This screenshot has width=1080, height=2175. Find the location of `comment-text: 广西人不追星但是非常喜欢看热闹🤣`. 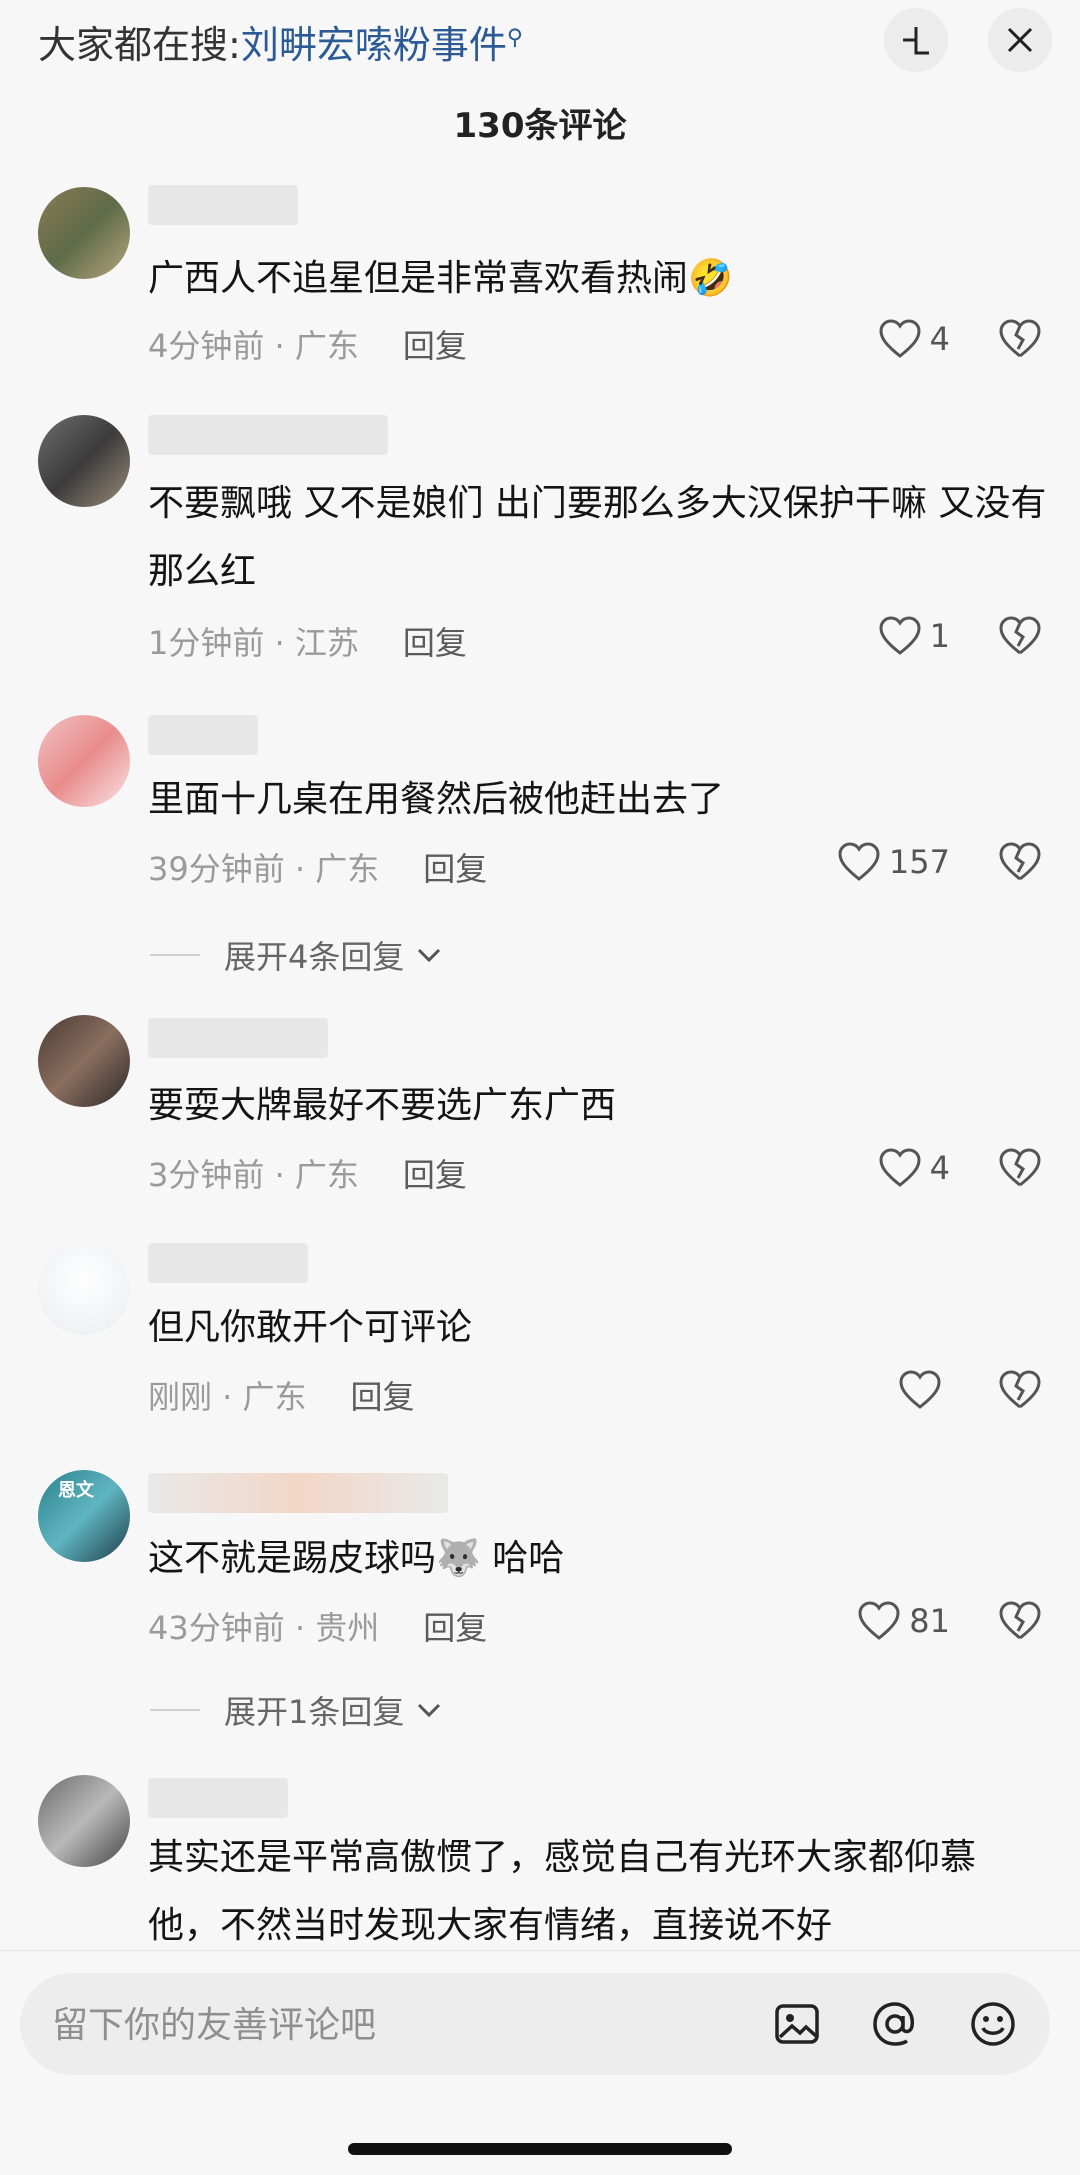

comment-text: 广西人不追星但是非常喜欢看热闹🤣 is located at coordinates (440, 278).